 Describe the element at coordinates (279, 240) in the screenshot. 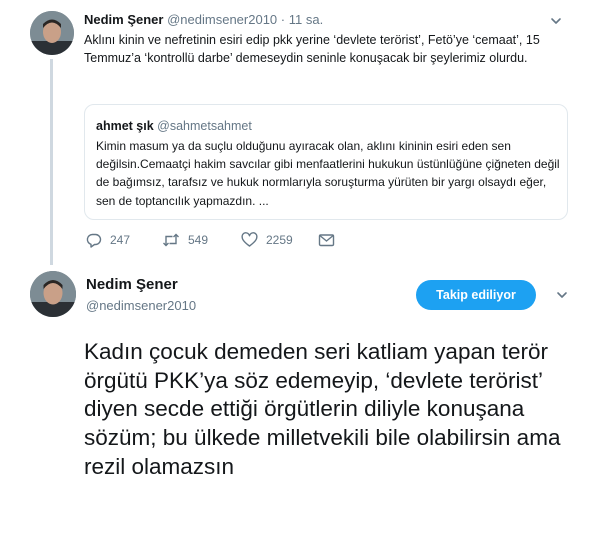

I see `like-count: 2259` at that location.